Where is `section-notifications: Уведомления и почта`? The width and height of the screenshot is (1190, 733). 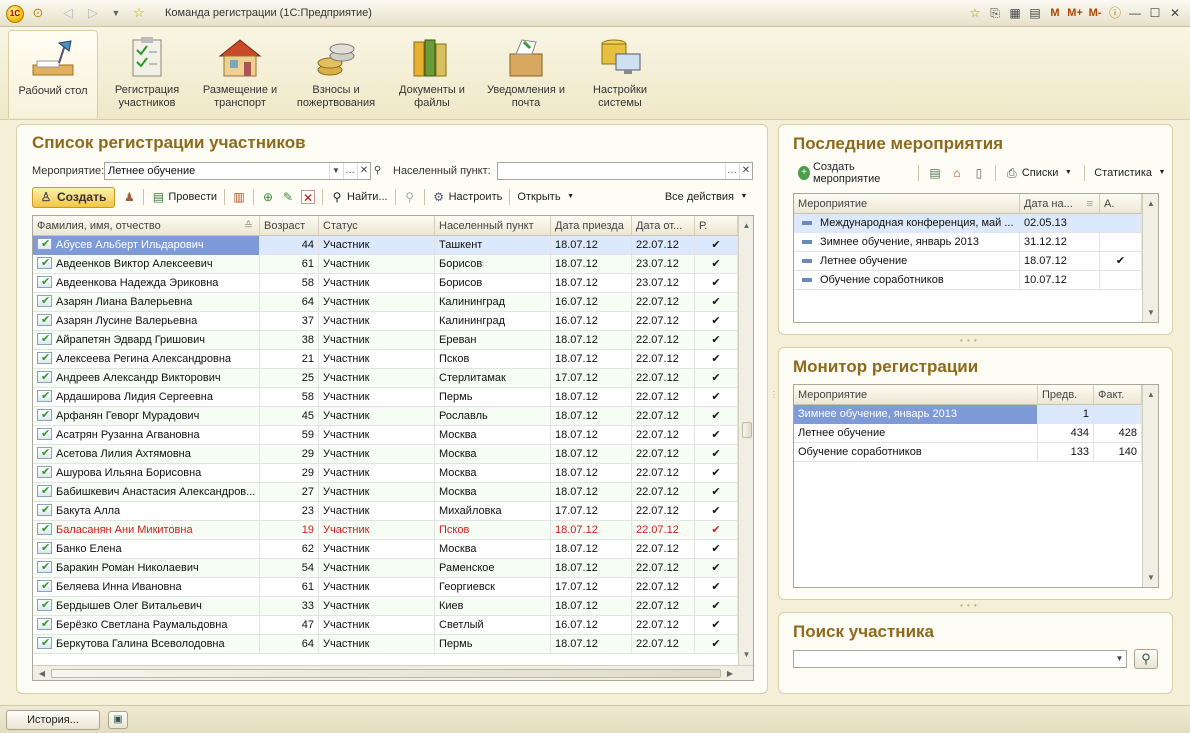 section-notifications: Уведомления и почта is located at coordinates (526, 74).